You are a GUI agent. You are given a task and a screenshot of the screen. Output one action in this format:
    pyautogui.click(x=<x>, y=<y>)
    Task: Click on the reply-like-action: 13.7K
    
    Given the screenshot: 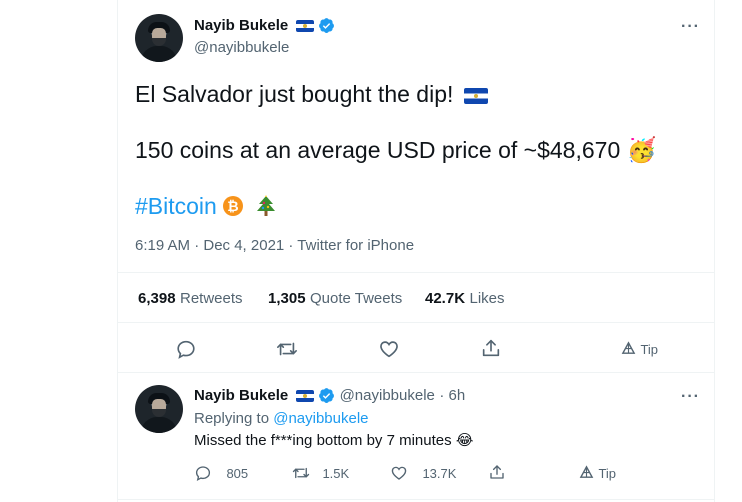 What is the action you would take?
    pyautogui.click(x=423, y=473)
    